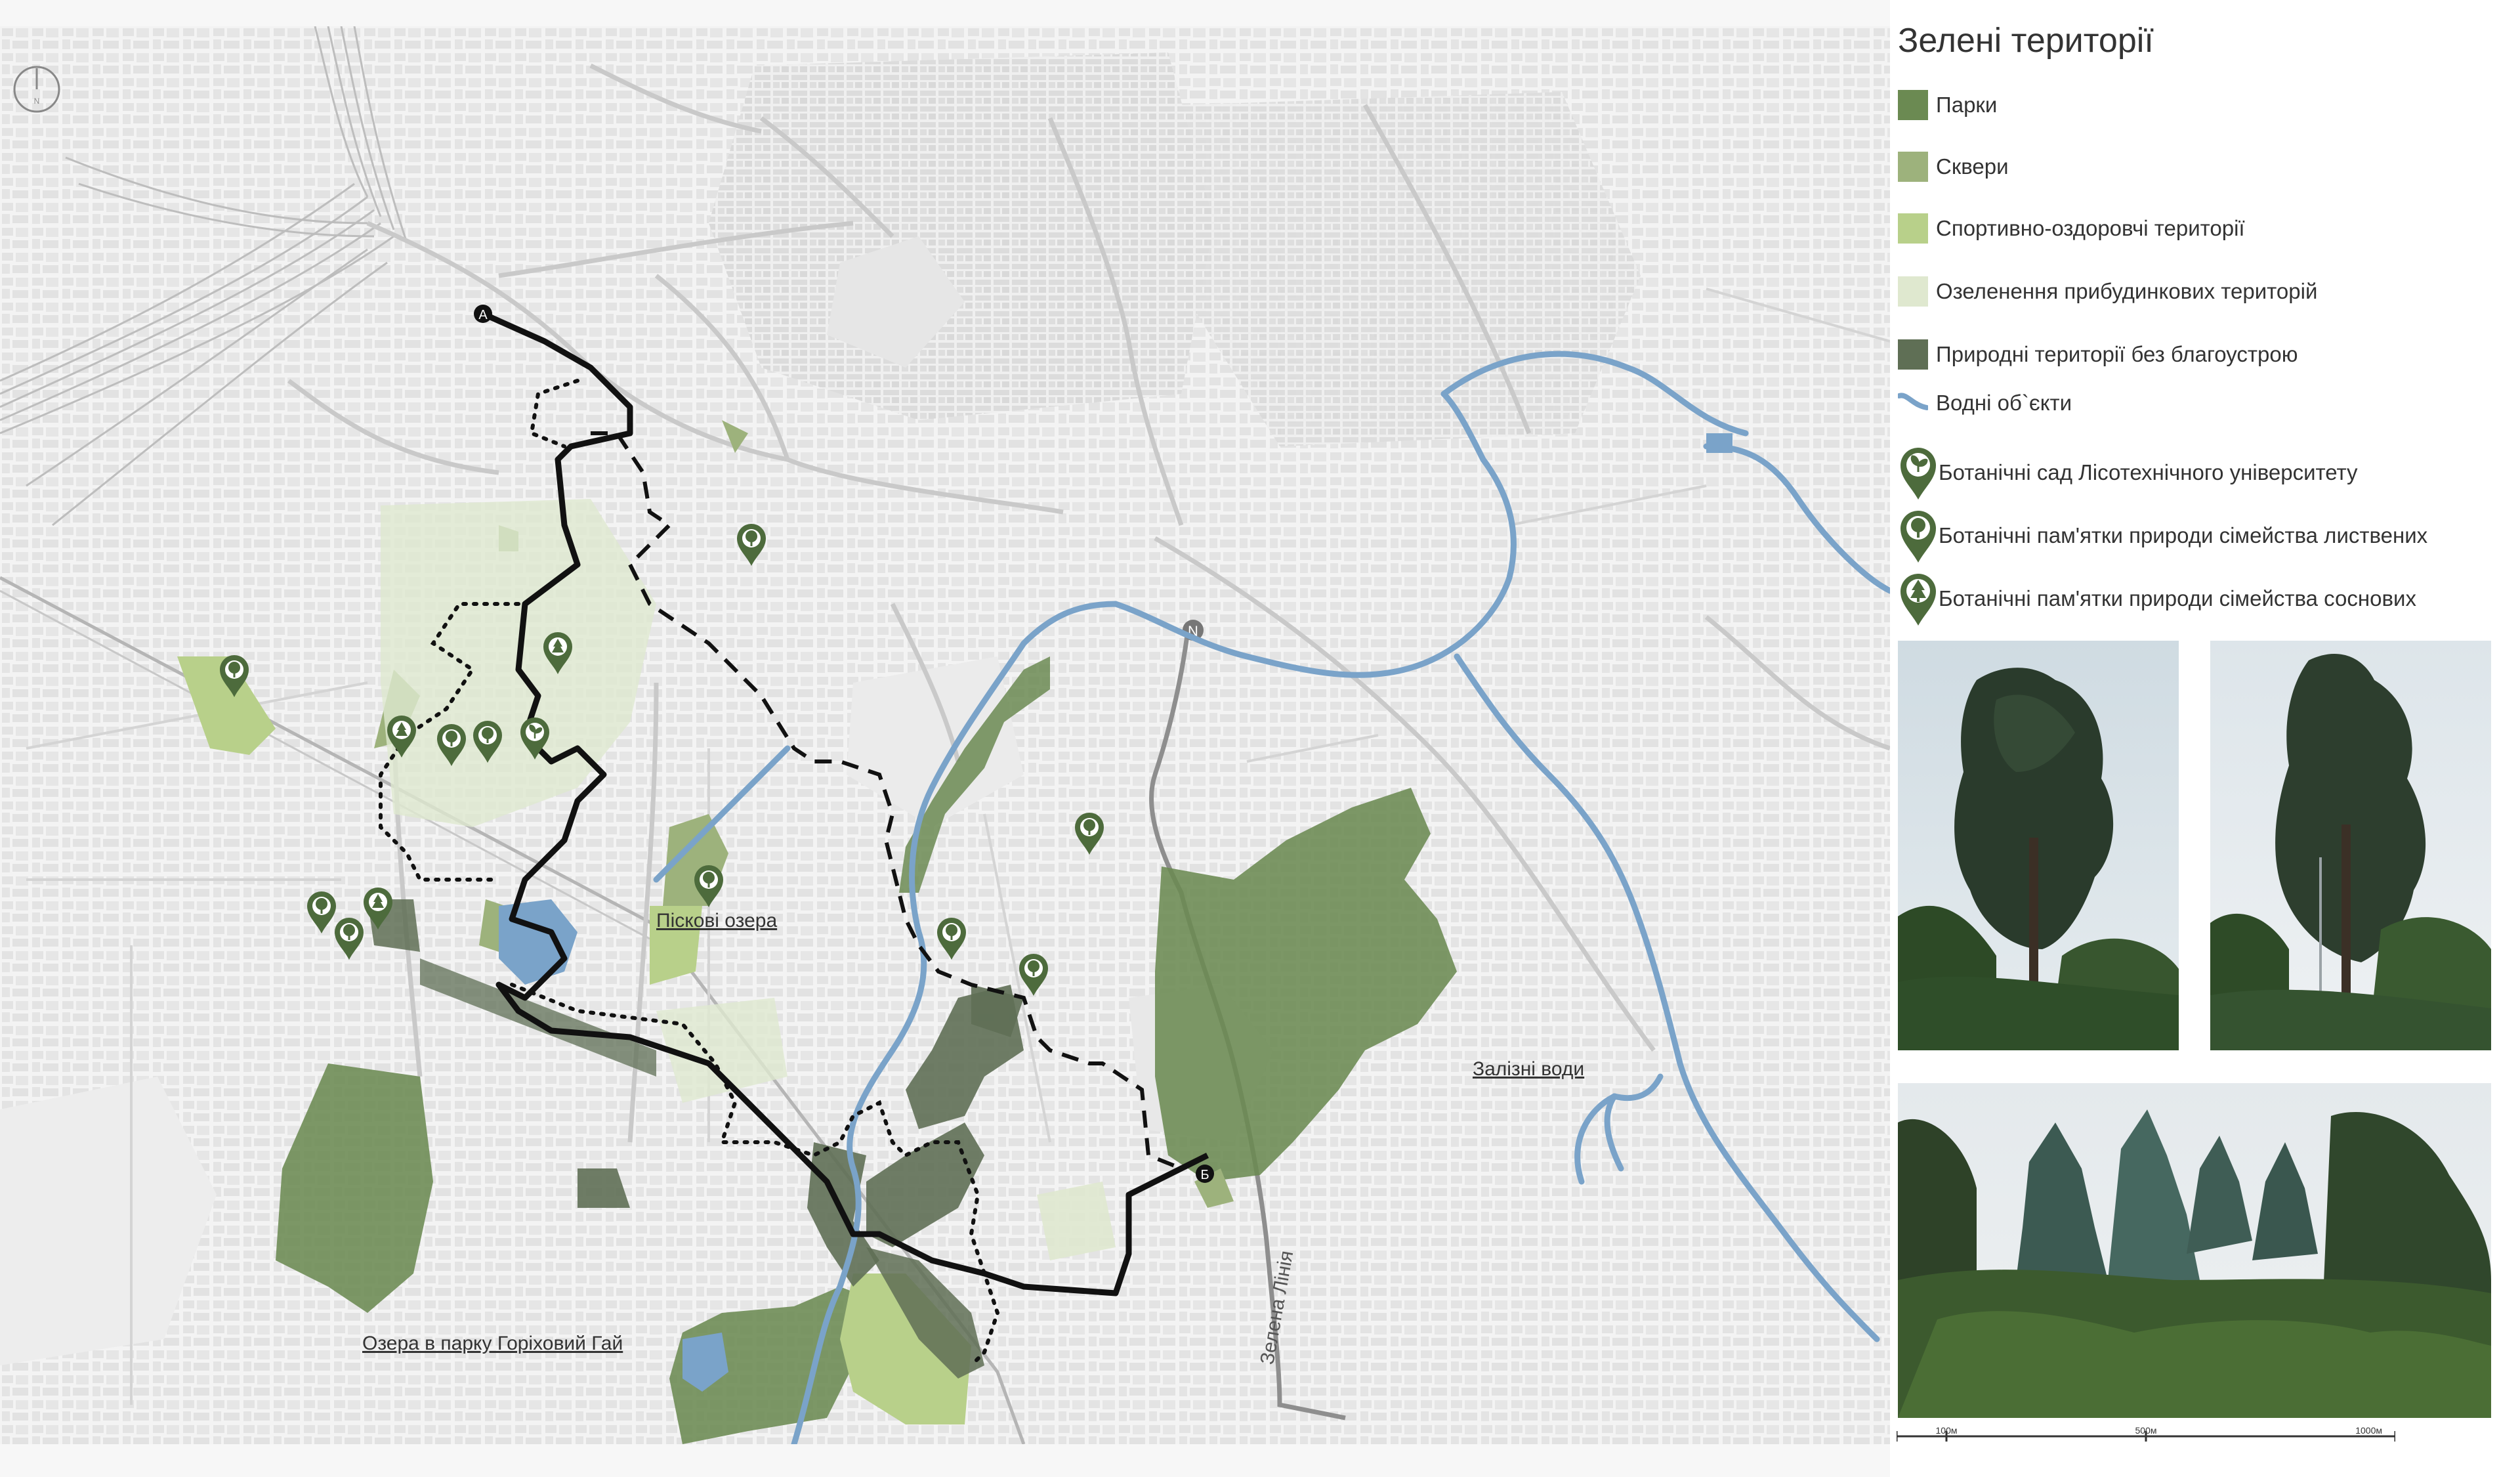  Describe the element at coordinates (1918, 536) in the screenshot. I see `tree-pin-icon` at that location.